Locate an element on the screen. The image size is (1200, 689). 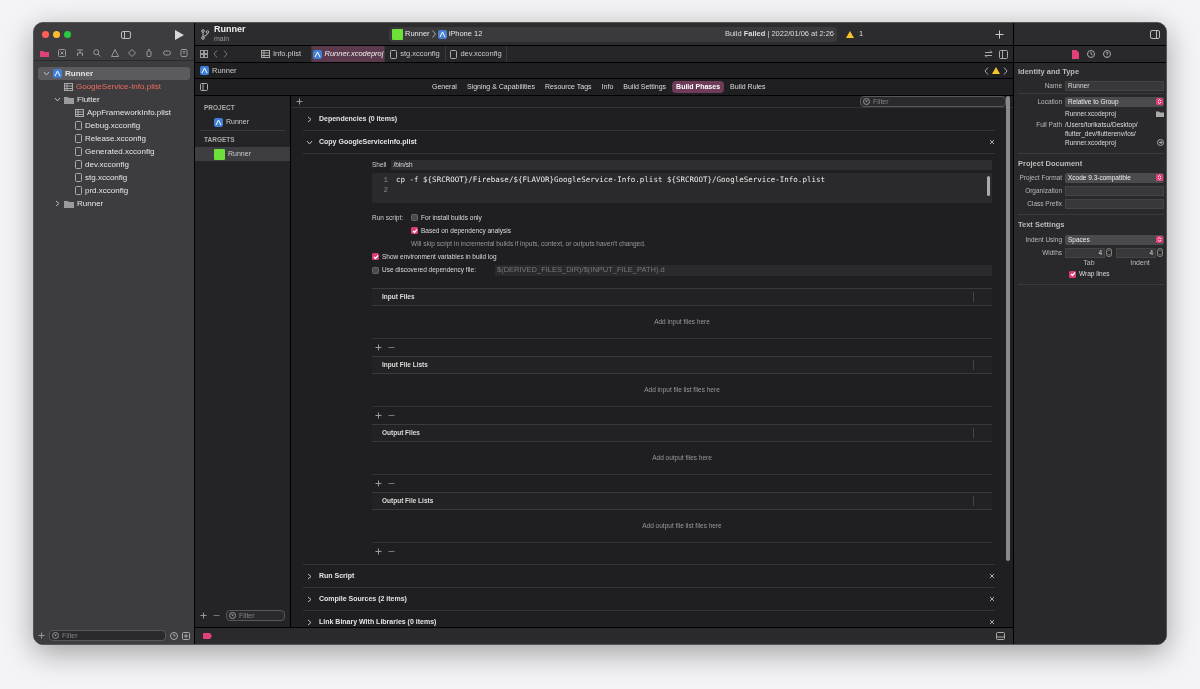
file-name: Debug.xcconfig is located at coordinates (113, 125).